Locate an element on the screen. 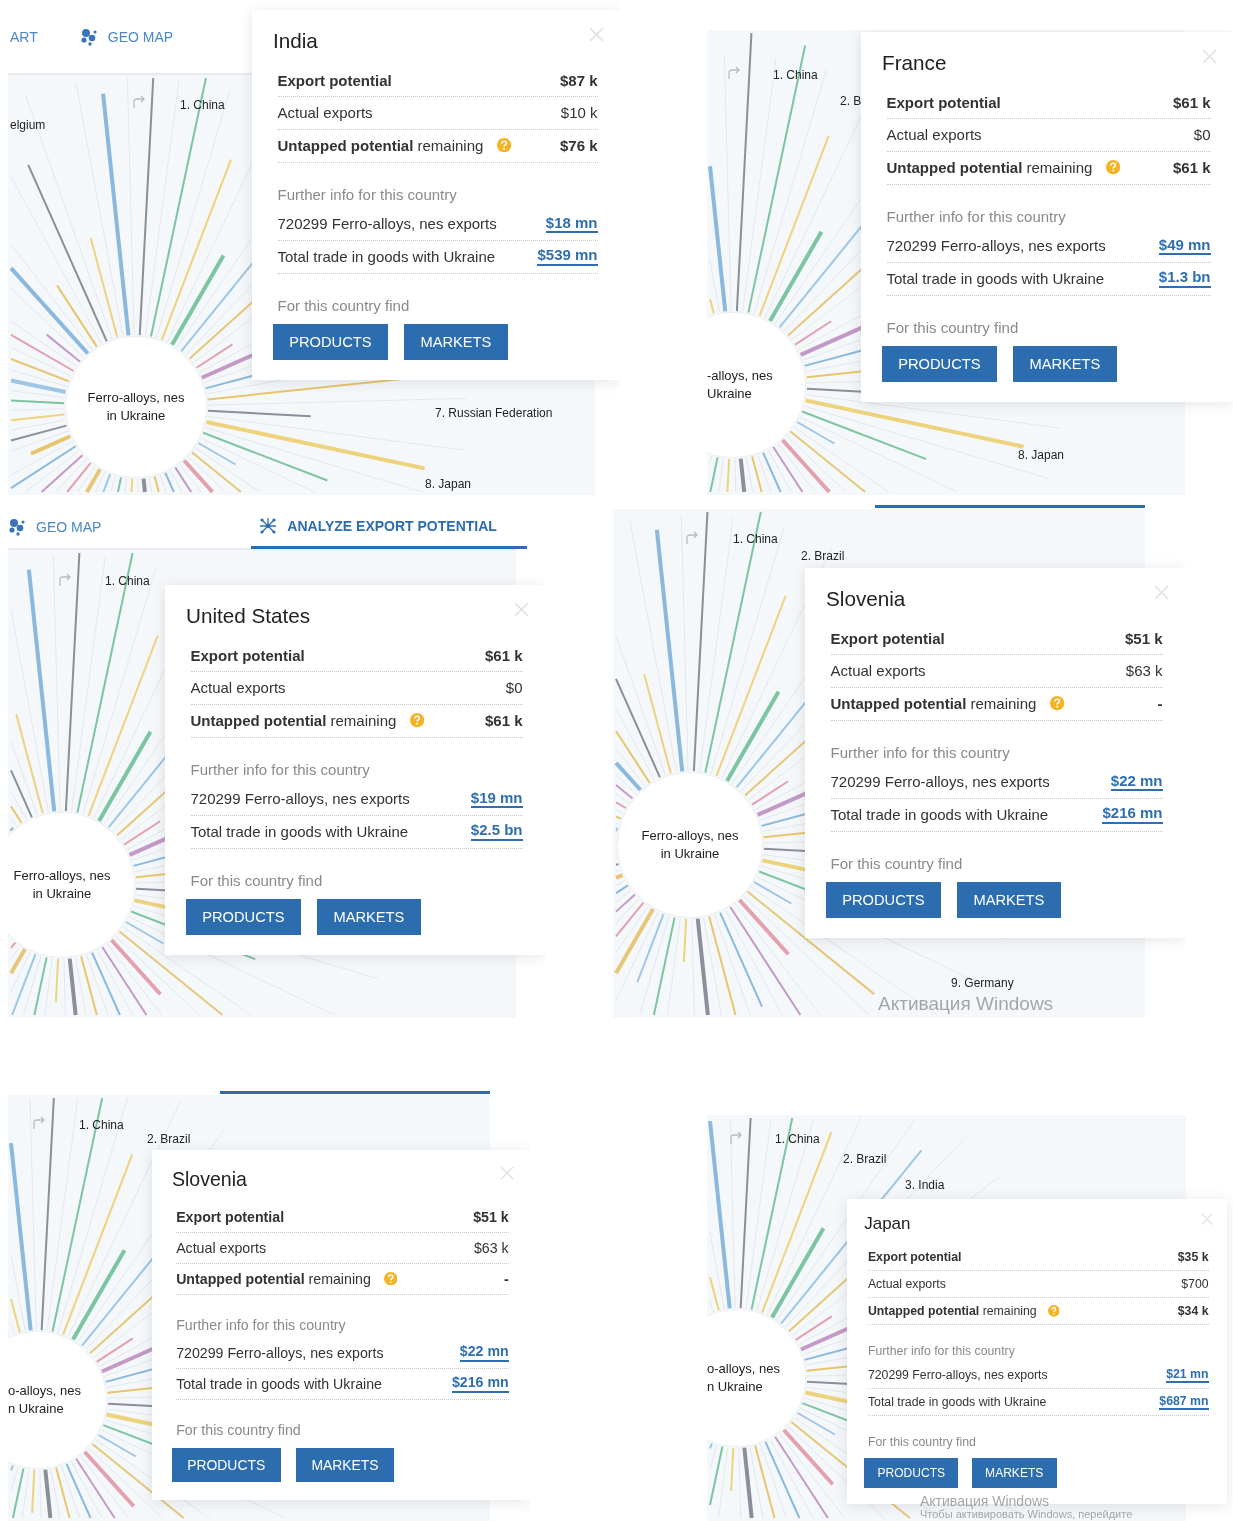  info-link: $687 mn is located at coordinates (1184, 1402).